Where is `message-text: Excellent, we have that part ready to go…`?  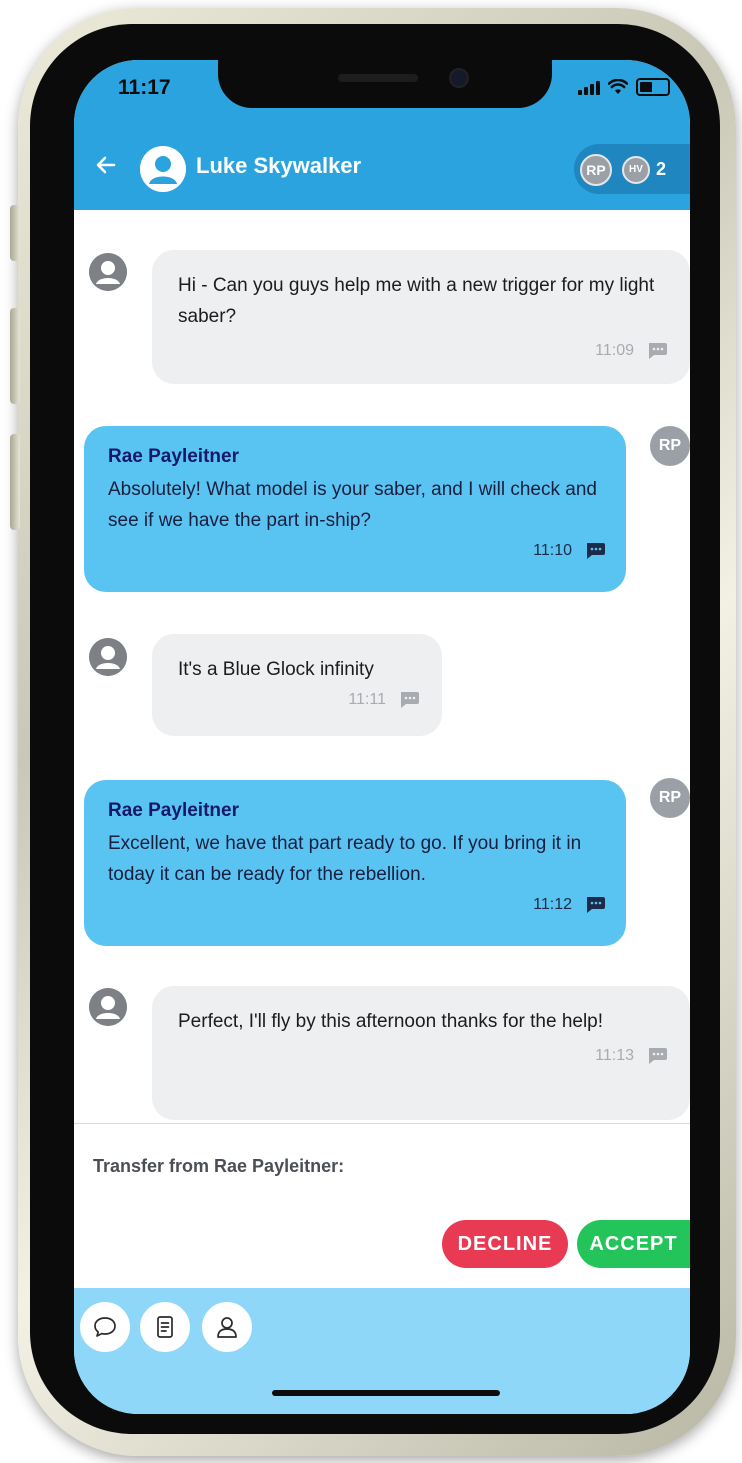
message-text: Excellent, we have that part ready to go… is located at coordinates (345, 859).